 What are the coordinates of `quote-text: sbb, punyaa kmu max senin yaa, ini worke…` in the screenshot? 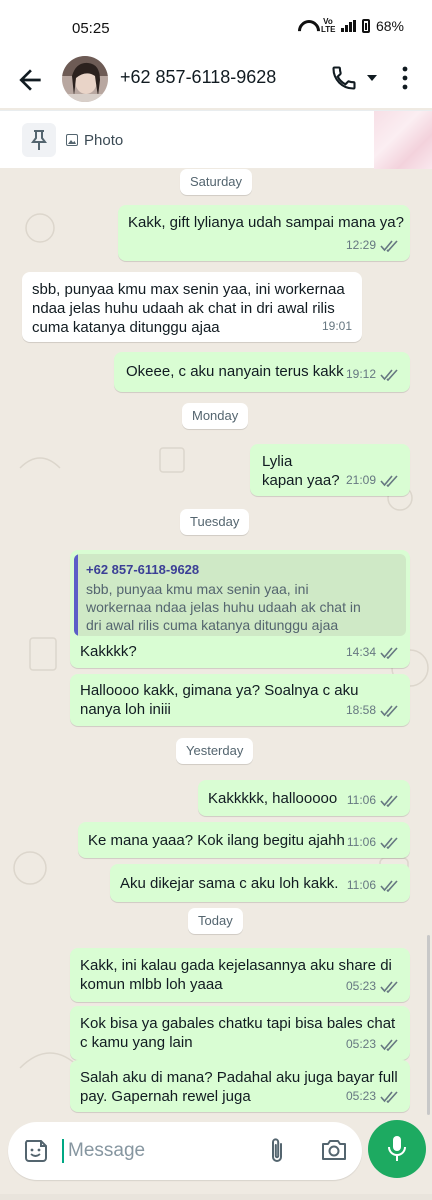 It's located at (223, 607).